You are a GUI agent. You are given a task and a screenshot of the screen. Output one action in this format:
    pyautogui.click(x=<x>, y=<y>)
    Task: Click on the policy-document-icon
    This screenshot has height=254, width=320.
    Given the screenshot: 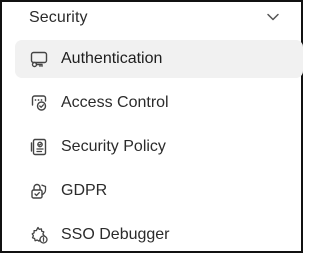 What is the action you would take?
    pyautogui.click(x=39, y=147)
    